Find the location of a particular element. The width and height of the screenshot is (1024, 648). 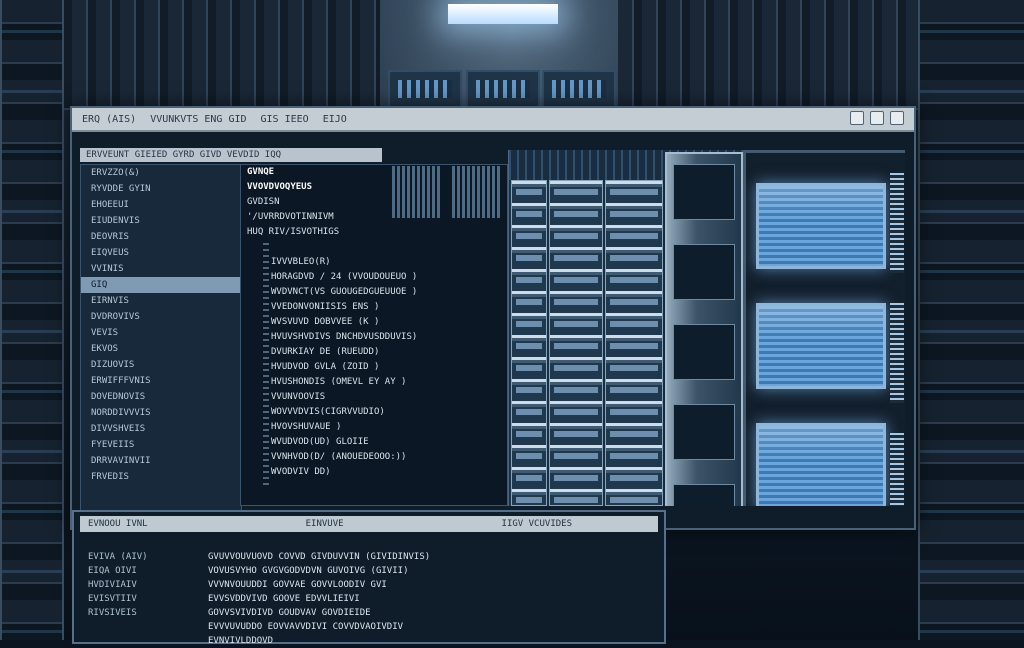

close-icon is located at coordinates (897, 118).